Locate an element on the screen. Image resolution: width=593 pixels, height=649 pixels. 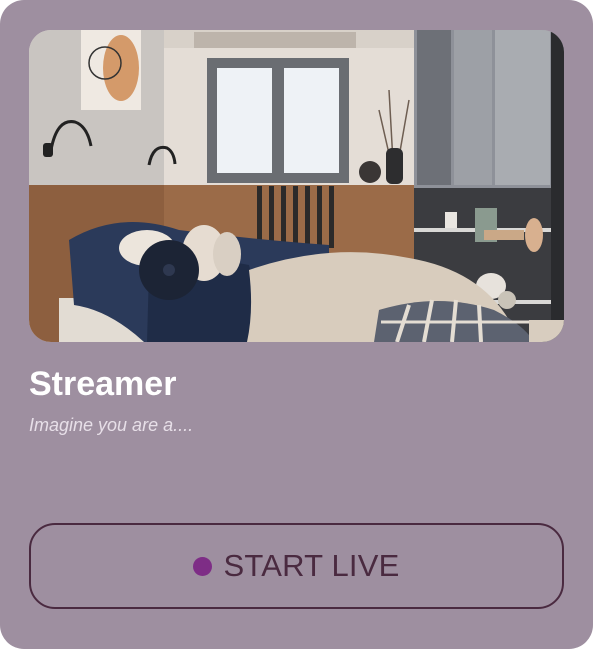
start-live-button: START LIVE is located at coordinates (296, 566).